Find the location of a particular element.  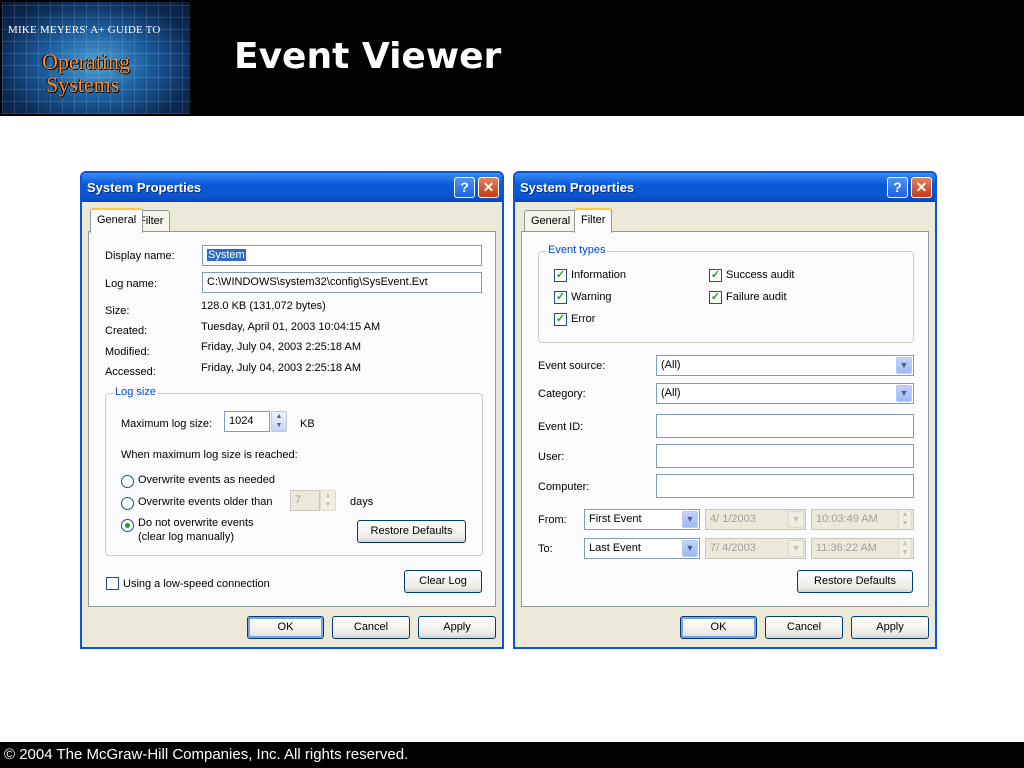

do-not-overwrite-sublabel: (clear log manually) is located at coordinates (186, 537).